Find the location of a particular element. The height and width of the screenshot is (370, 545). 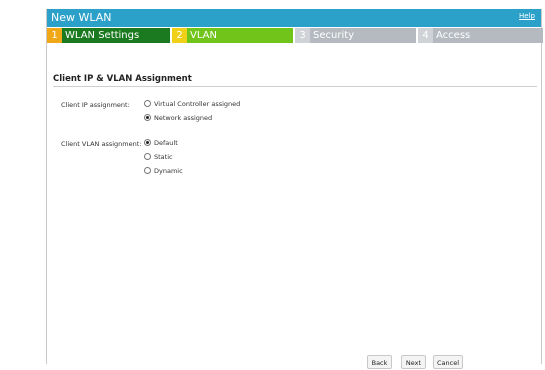

section-divider is located at coordinates (295, 86).